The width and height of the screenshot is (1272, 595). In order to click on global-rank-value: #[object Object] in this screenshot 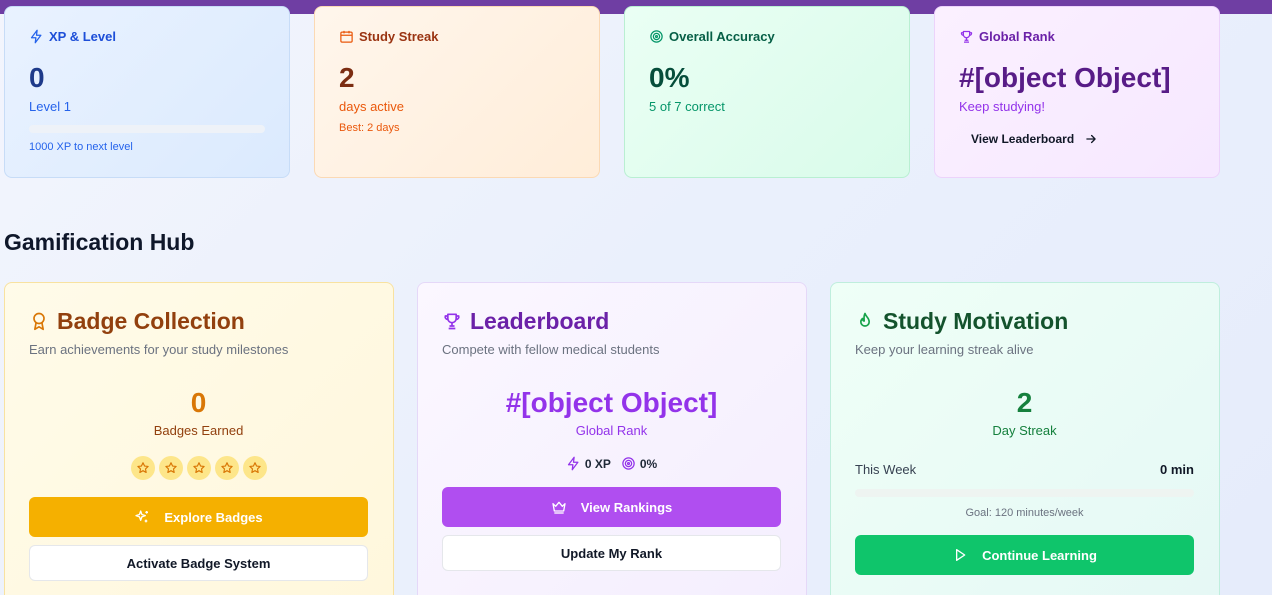, I will do `click(1065, 77)`.